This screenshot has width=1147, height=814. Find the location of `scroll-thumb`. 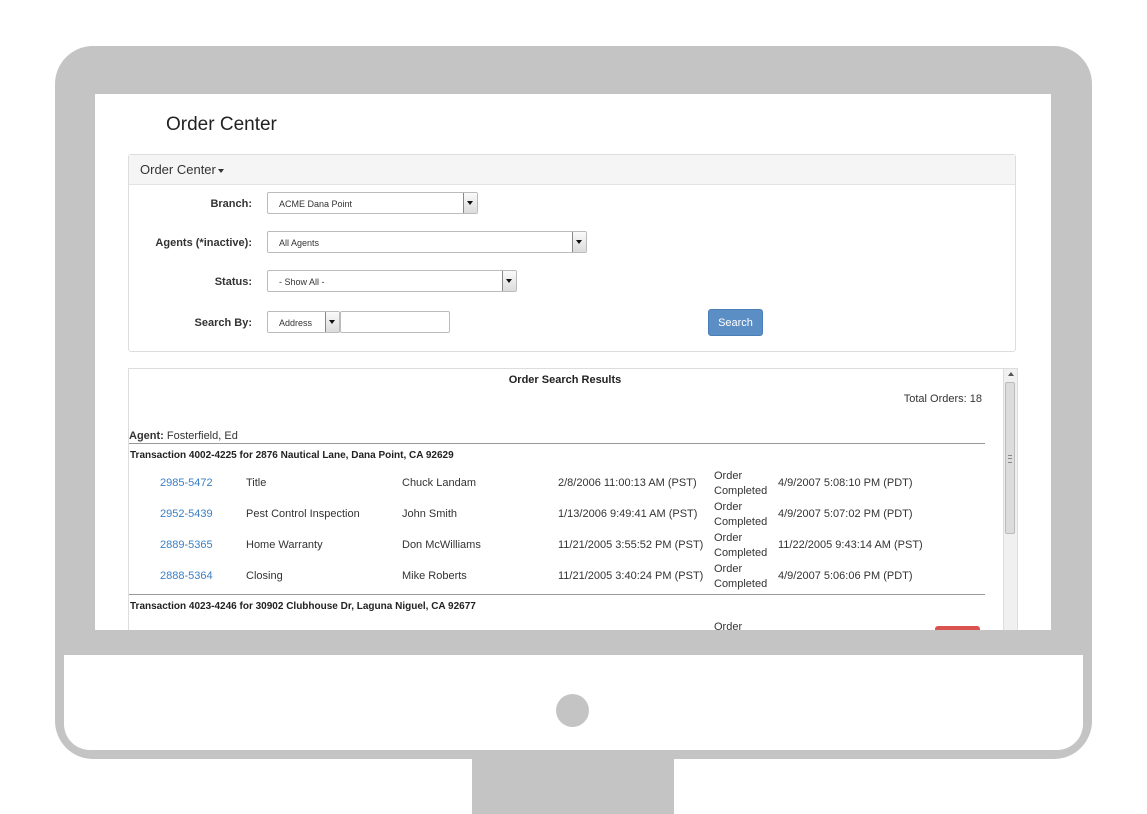

scroll-thumb is located at coordinates (1010, 458).